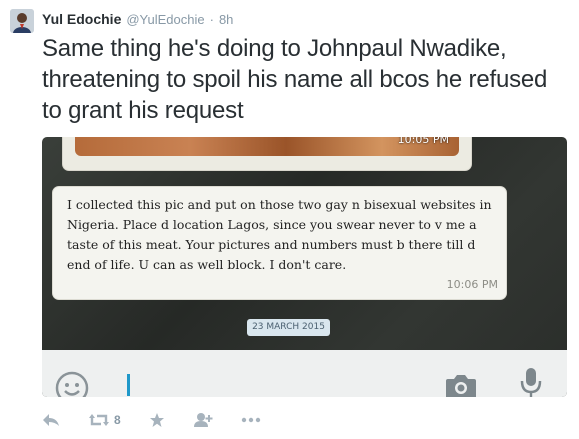  I want to click on avatar-image, so click(22, 21).